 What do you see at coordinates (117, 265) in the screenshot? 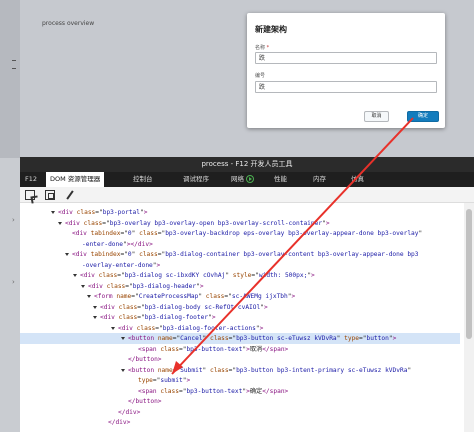
I see `dom-token: -overlay-enter-done` at bounding box center [117, 265].